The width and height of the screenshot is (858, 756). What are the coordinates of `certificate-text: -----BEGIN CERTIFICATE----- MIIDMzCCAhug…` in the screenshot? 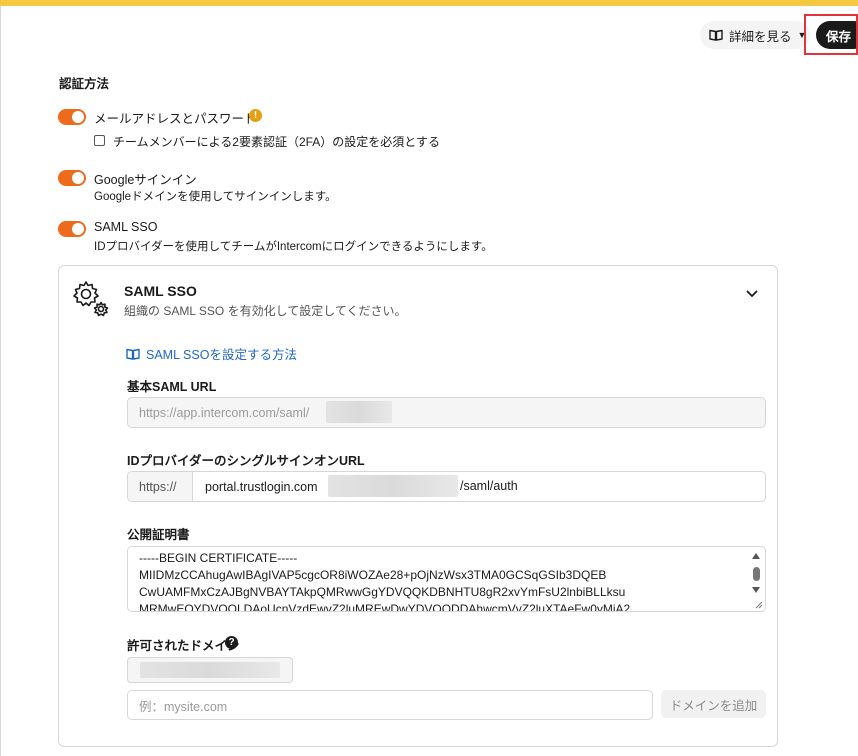 It's located at (385, 581).